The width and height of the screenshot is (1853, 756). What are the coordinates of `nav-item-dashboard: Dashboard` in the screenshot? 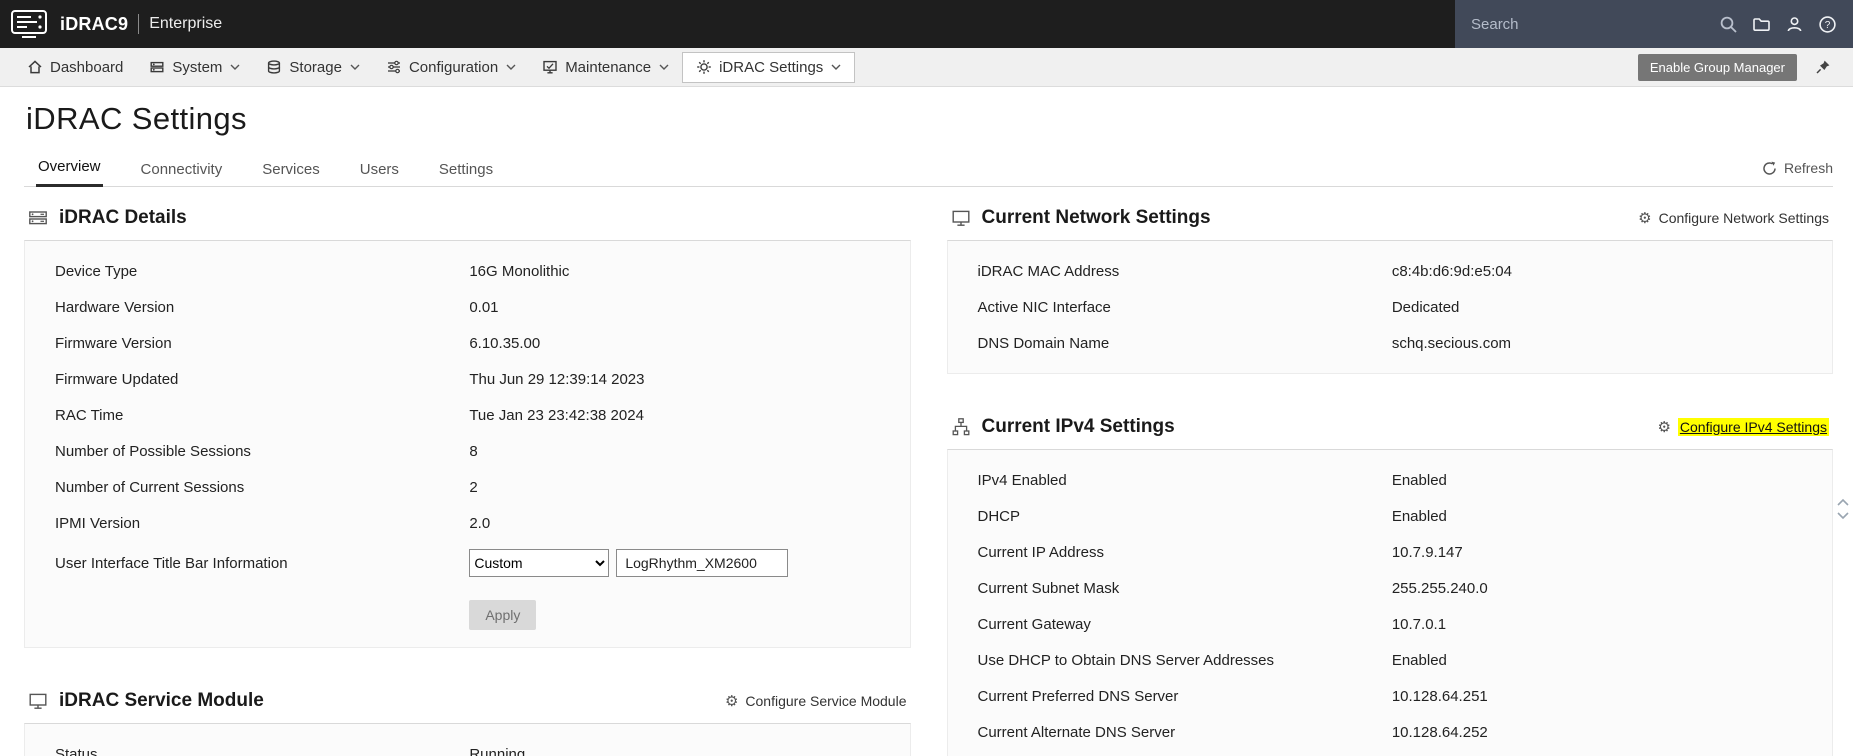 It's located at (75, 67).